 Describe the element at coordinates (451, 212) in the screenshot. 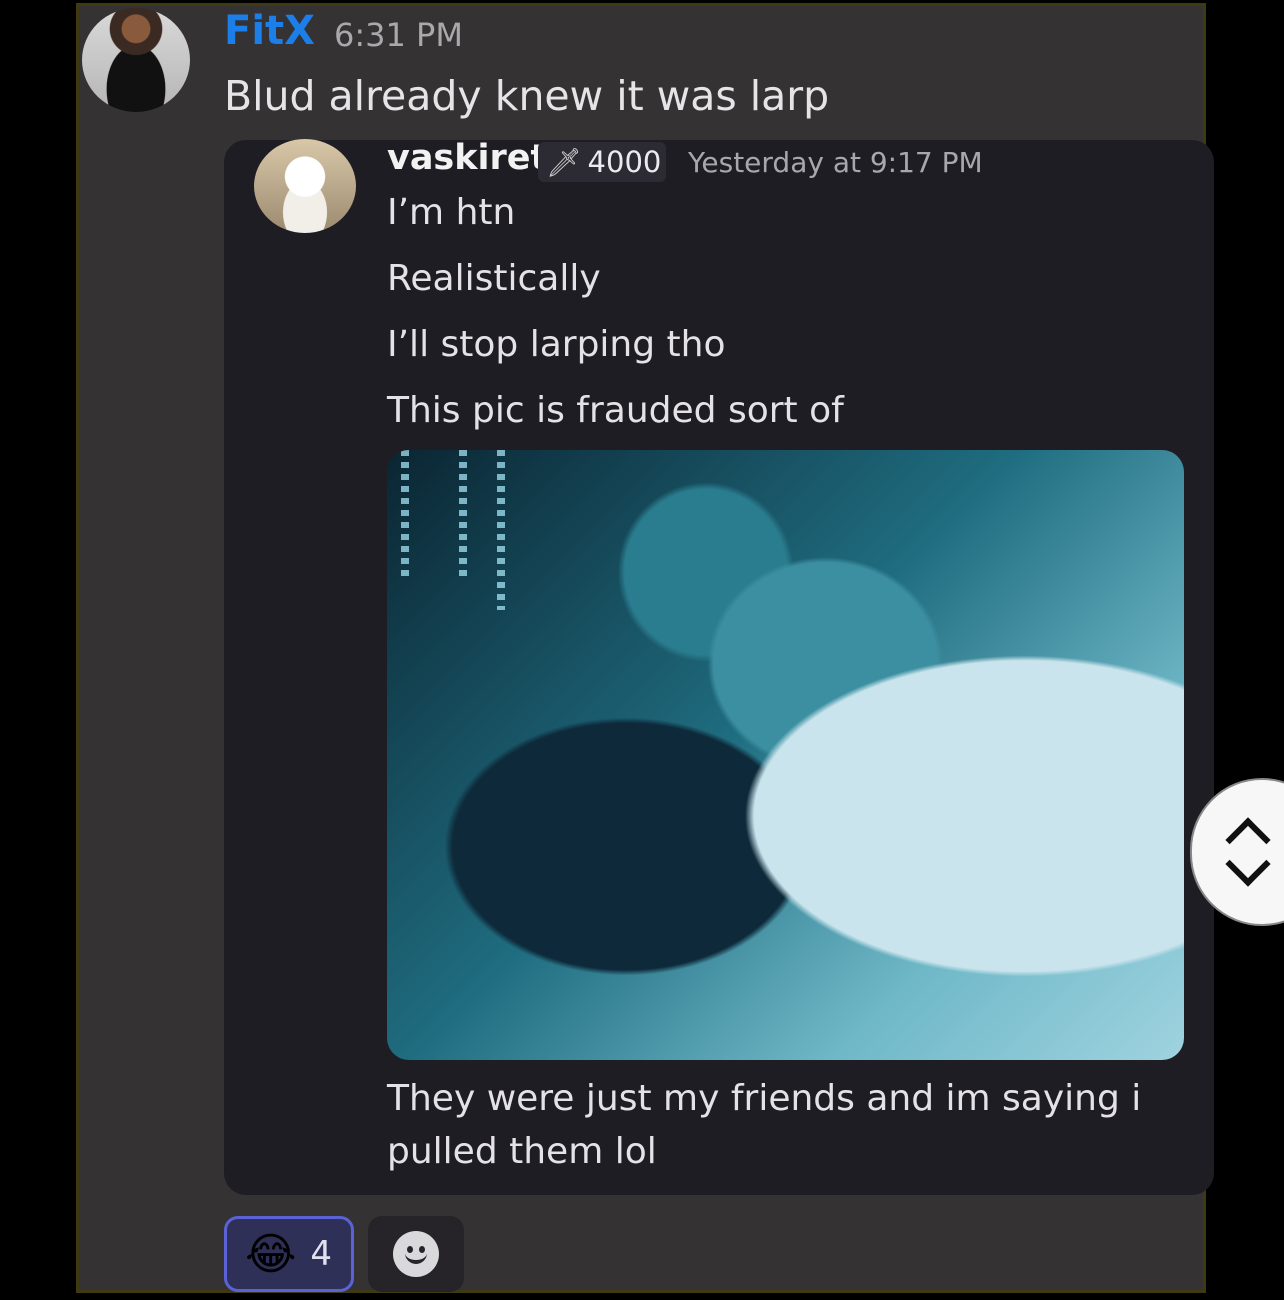

I see `forwarded-line-1: I’m htn` at that location.